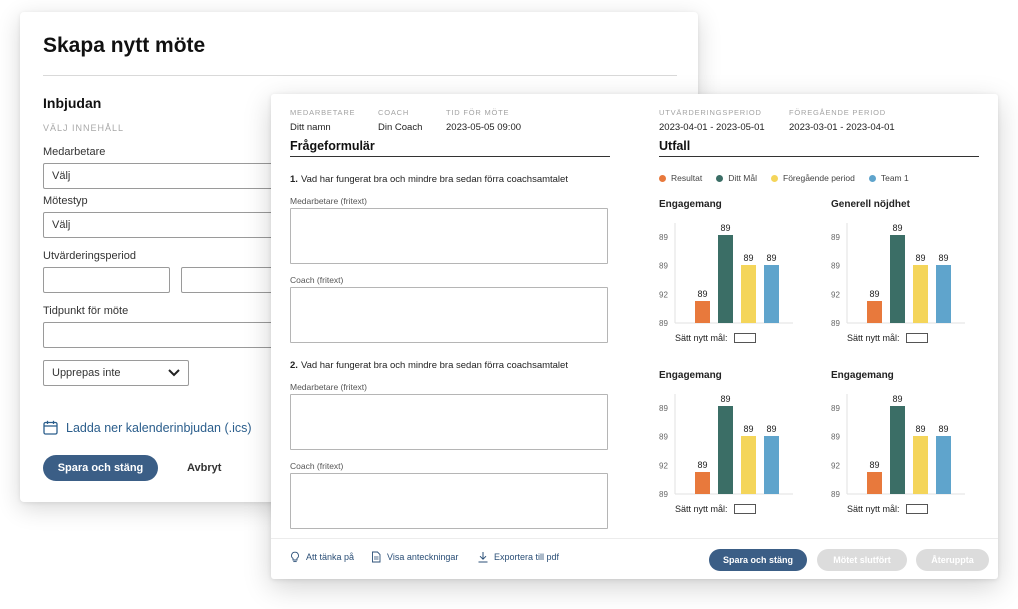 The height and width of the screenshot is (609, 1018). I want to click on footer-divider, so click(634, 538).